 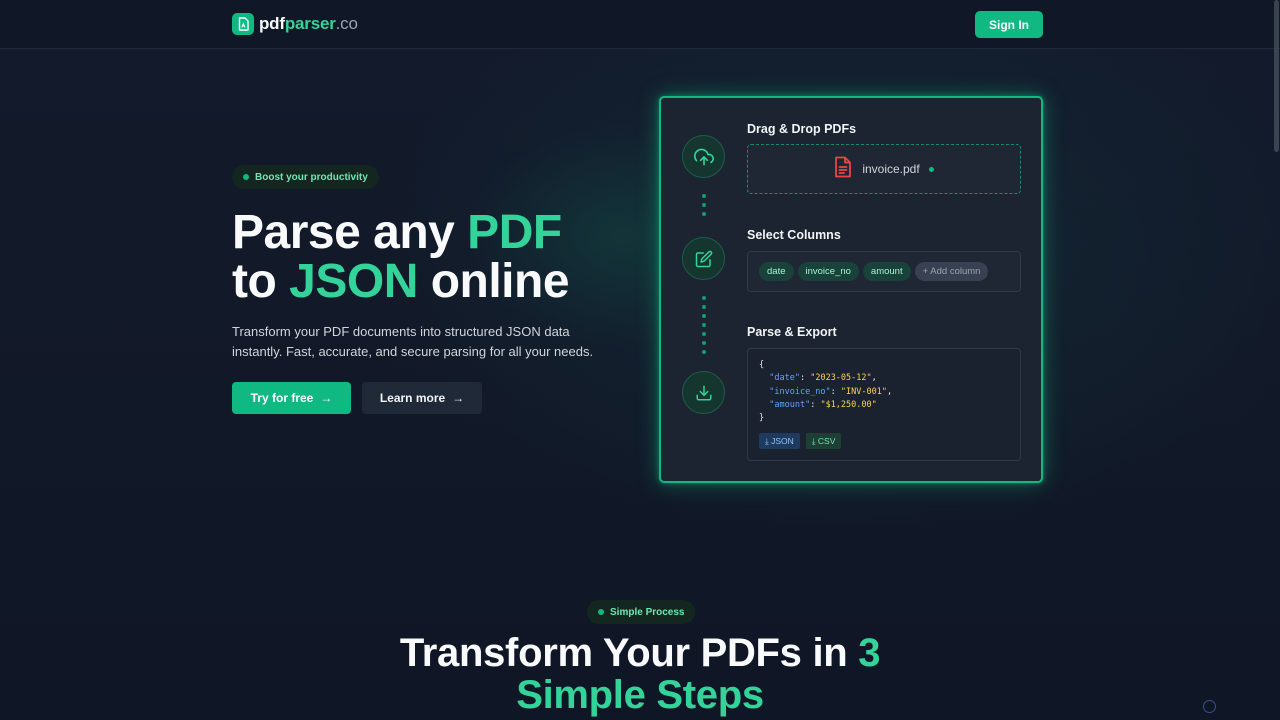 I want to click on learn-more-button: Learn more →, so click(x=422, y=398).